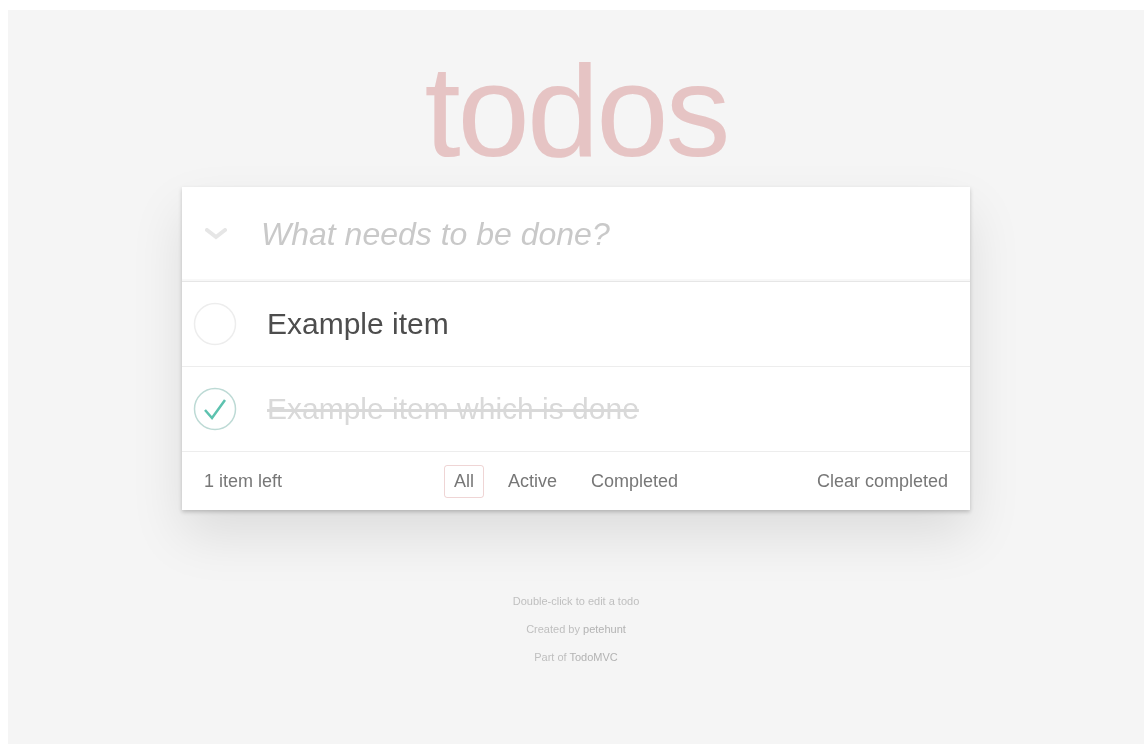 The width and height of the screenshot is (1144, 744). I want to click on chevron-down-icon, so click(216, 234).